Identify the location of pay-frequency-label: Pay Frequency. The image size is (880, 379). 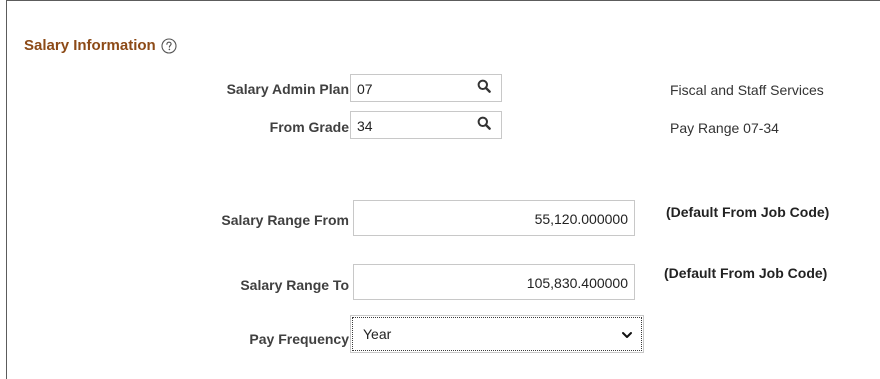
(299, 339).